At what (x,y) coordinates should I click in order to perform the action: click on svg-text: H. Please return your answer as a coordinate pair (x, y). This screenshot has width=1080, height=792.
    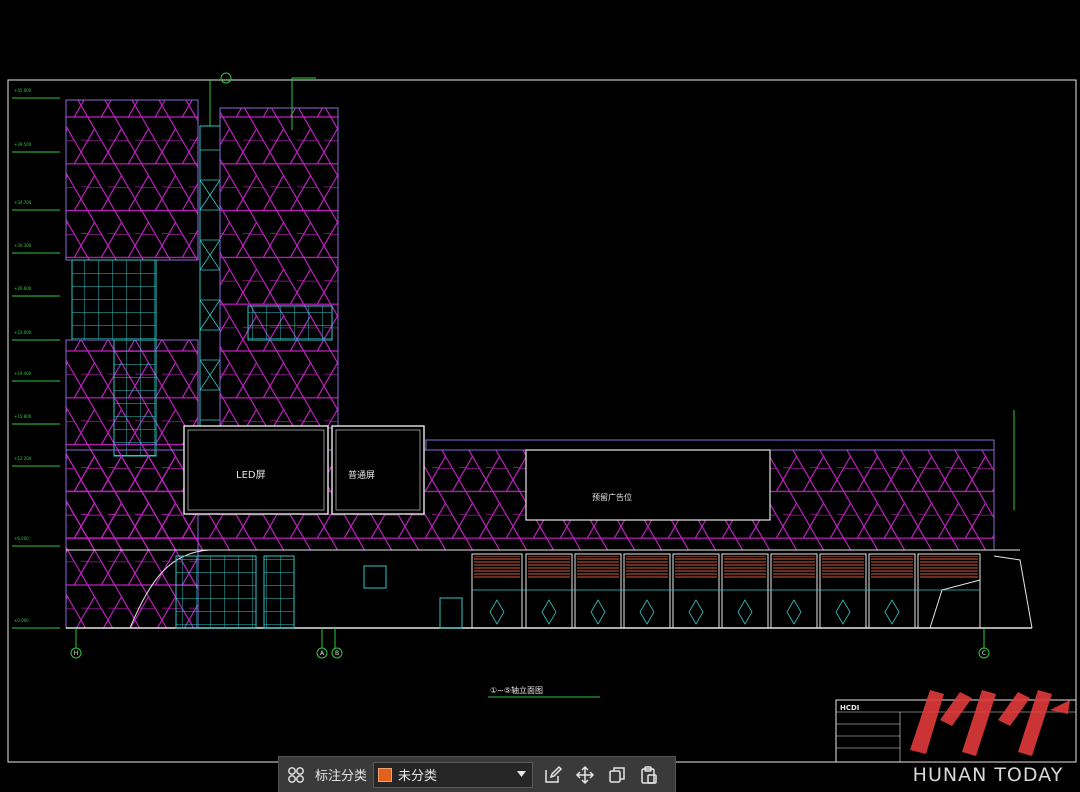
    Looking at the image, I should click on (76, 653).